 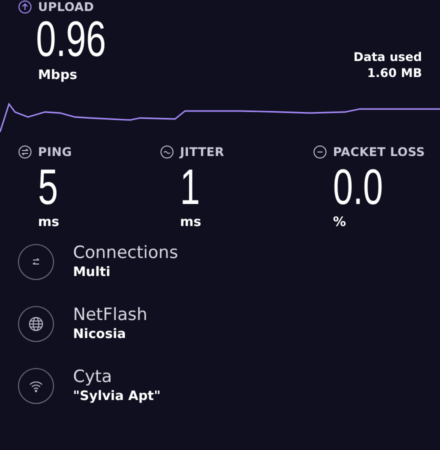 I want to click on stat-label: PACKET LOSS, so click(x=379, y=152).